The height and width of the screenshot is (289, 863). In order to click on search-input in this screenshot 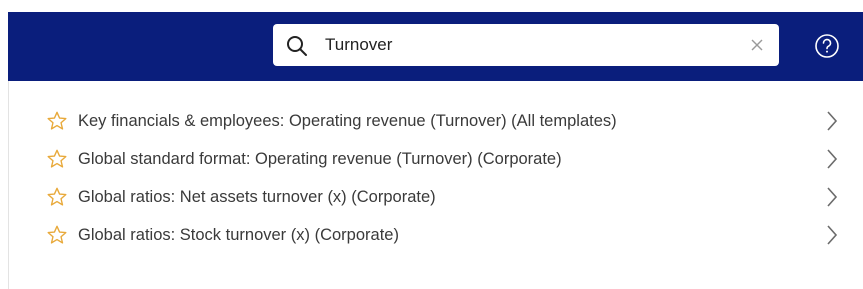, I will do `click(525, 45)`.